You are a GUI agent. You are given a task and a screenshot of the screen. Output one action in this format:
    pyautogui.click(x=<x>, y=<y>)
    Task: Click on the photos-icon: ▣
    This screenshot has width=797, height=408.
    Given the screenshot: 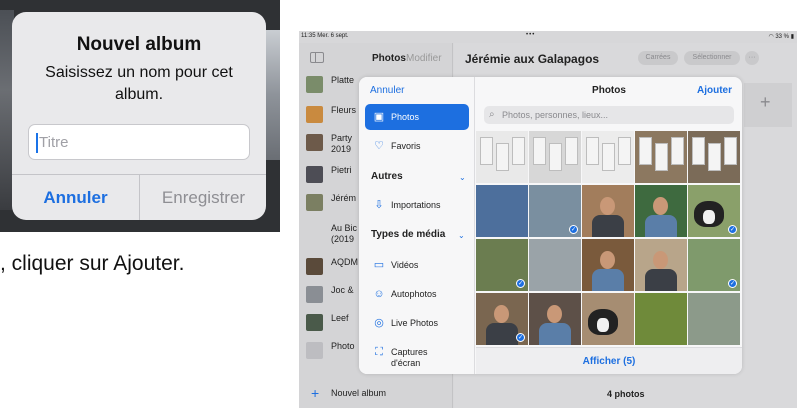 What is the action you would take?
    pyautogui.click(x=379, y=117)
    